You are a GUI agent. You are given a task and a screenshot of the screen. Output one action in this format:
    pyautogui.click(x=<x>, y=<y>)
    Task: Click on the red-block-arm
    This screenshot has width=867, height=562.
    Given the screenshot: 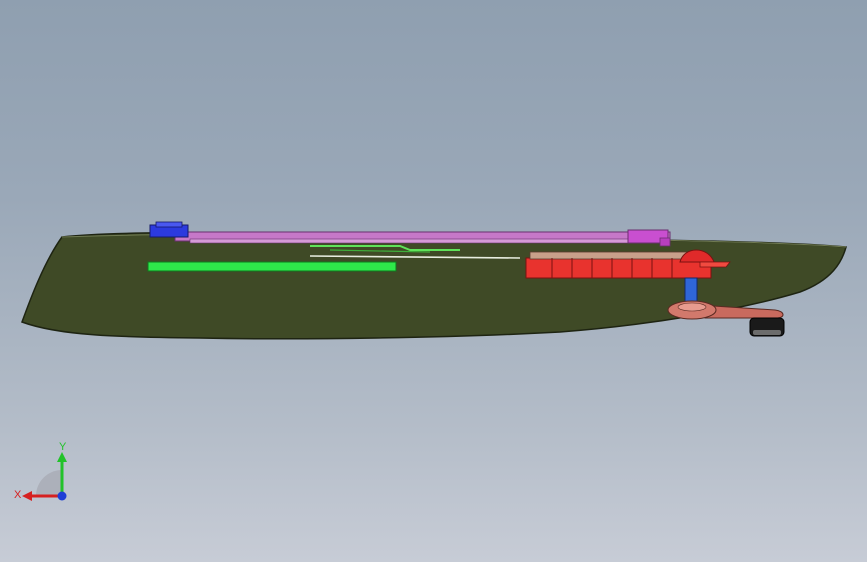 What is the action you would take?
    pyautogui.click(x=715, y=264)
    